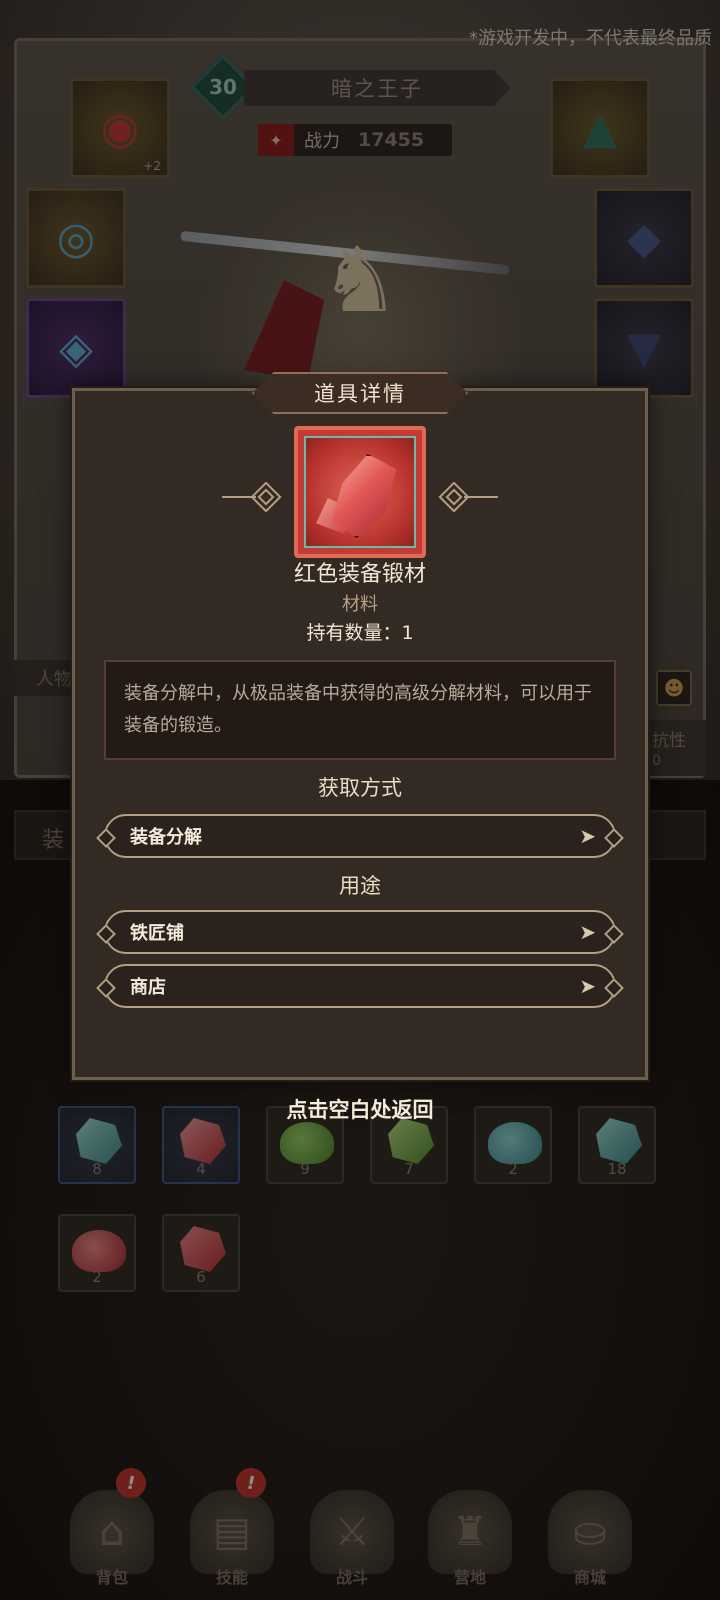  Describe the element at coordinates (148, 987) in the screenshot. I see `row-label: 商店` at that location.